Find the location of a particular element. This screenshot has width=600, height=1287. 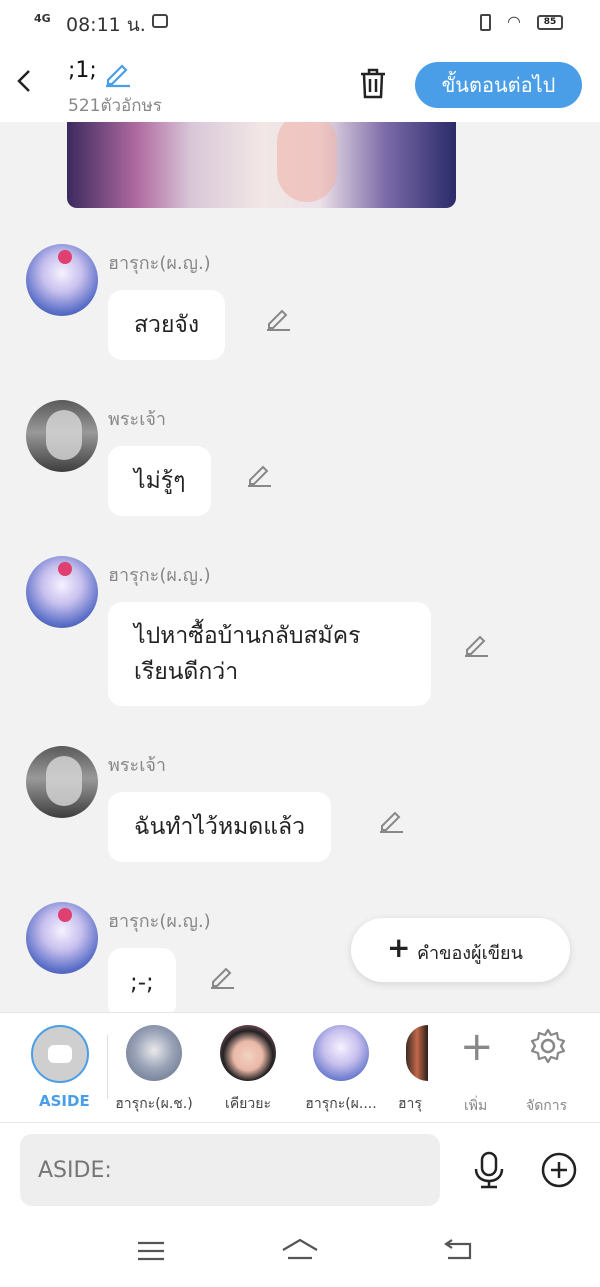

author-note-button: + คำของผู้เขียน is located at coordinates (460, 950).